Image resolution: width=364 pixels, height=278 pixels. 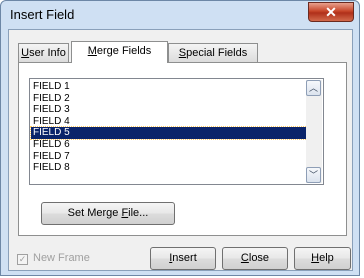 I want to click on tab-user-info-label: ser Info, so click(x=47, y=53).